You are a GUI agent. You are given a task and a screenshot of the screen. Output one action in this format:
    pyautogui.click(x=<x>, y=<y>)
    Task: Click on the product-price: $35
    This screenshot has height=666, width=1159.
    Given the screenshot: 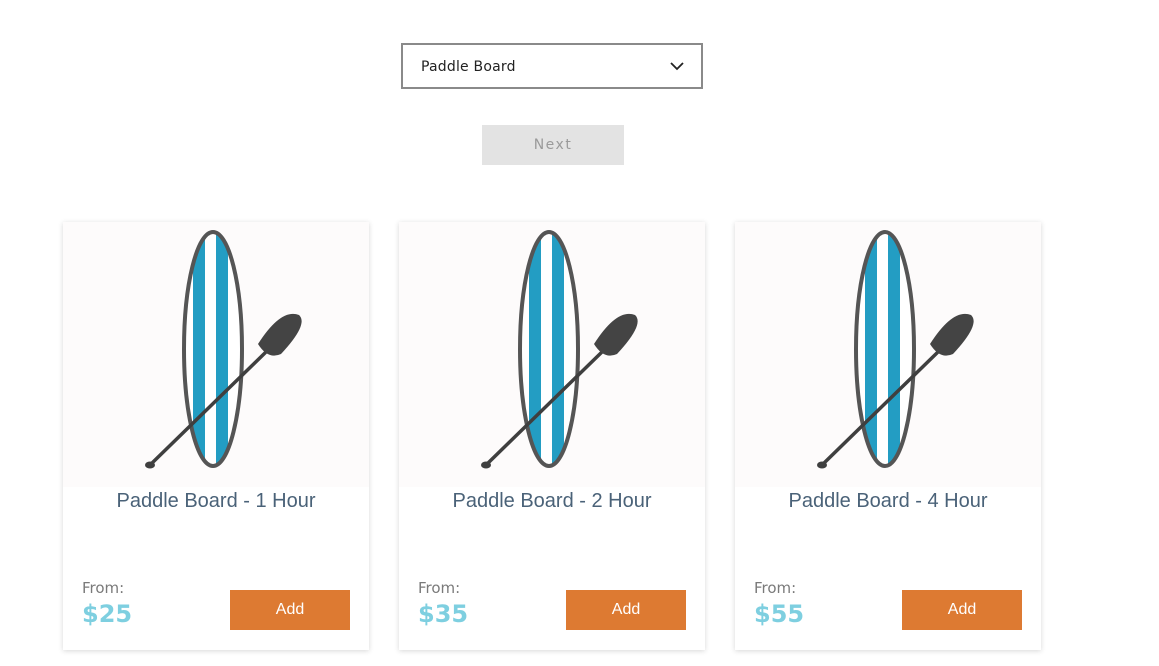 What is the action you would take?
    pyautogui.click(x=443, y=614)
    